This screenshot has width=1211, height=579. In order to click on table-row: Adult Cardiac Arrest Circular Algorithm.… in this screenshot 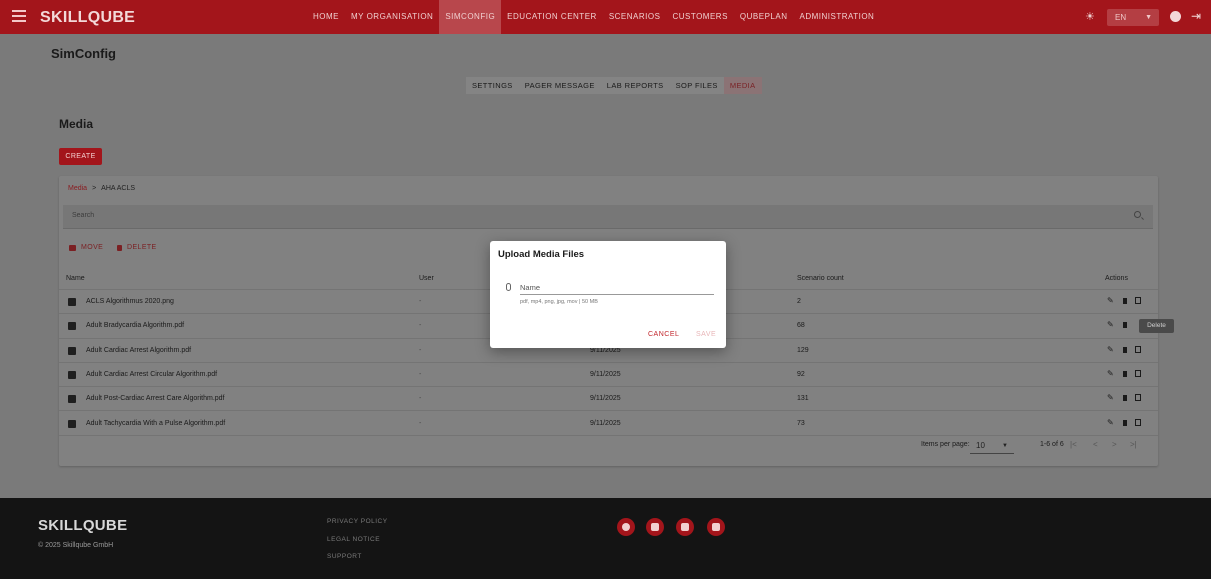, I will do `click(608, 375)`.